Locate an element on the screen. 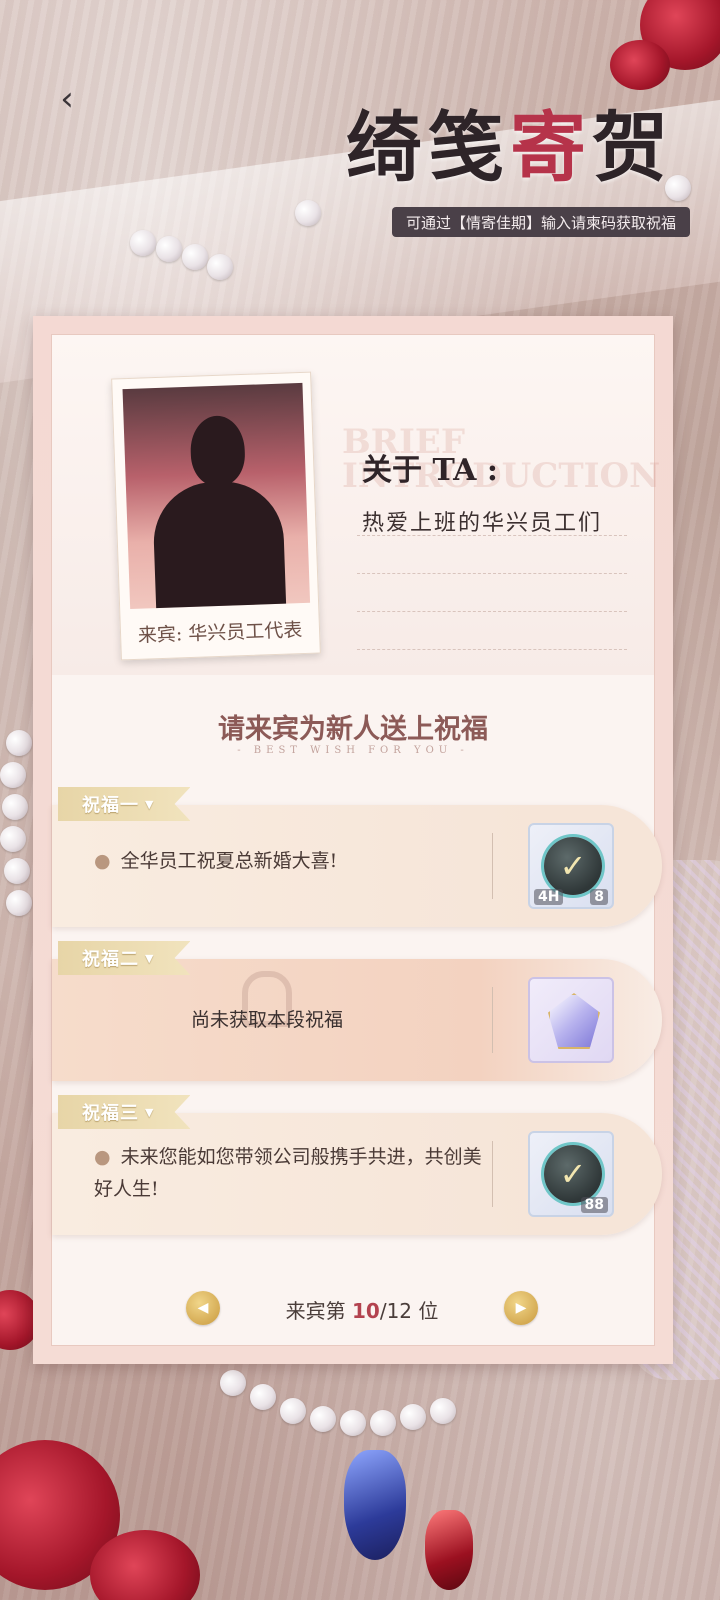 This screenshot has height=1600, width=720. section-title: 请来宾为新人送上祝福 is located at coordinates (353, 729).